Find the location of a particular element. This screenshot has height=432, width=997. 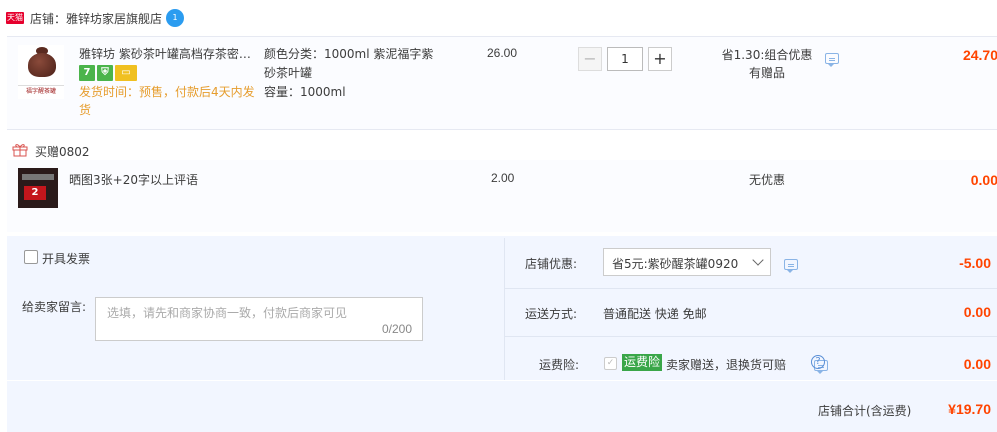

tmall-logo-icon: 天猫 is located at coordinates (15, 18).